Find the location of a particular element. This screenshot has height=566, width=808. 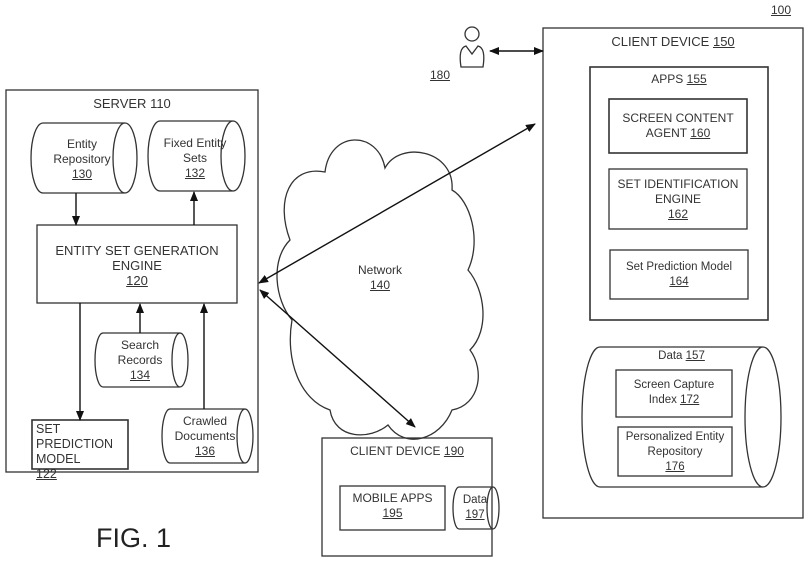

engine-label: ENTITY SET GENERATION ENGINE 120 is located at coordinates (137, 265).